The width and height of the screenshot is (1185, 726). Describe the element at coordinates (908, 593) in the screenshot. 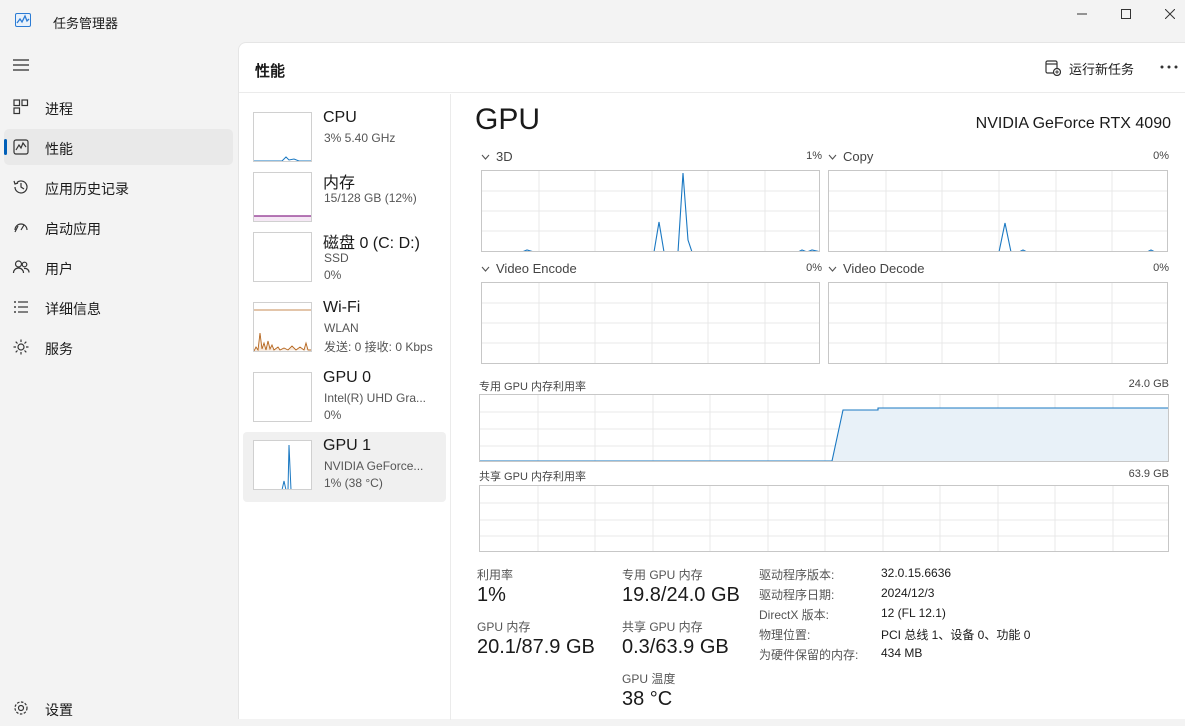

I see `driver-date-value: 2024/12/3` at that location.